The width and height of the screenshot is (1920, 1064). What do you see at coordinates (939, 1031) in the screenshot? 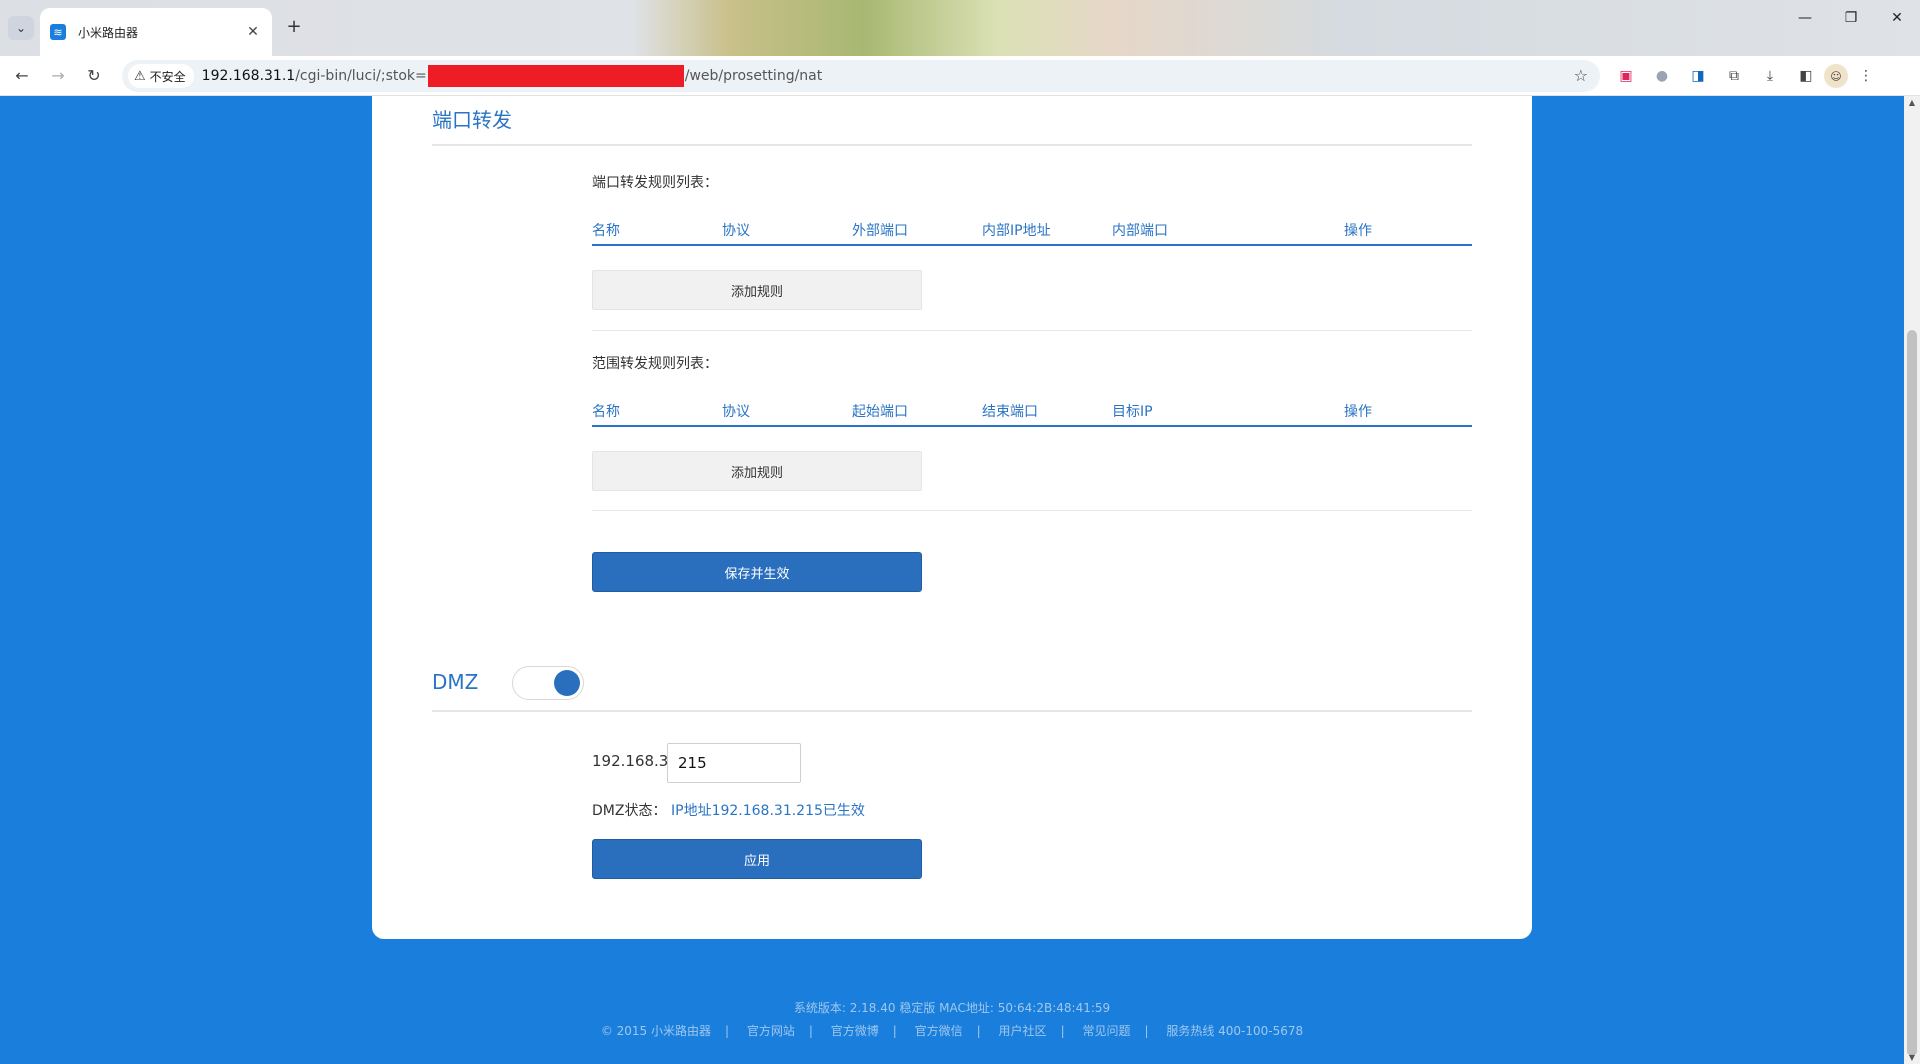
I see `footer-link: 官方微信` at bounding box center [939, 1031].